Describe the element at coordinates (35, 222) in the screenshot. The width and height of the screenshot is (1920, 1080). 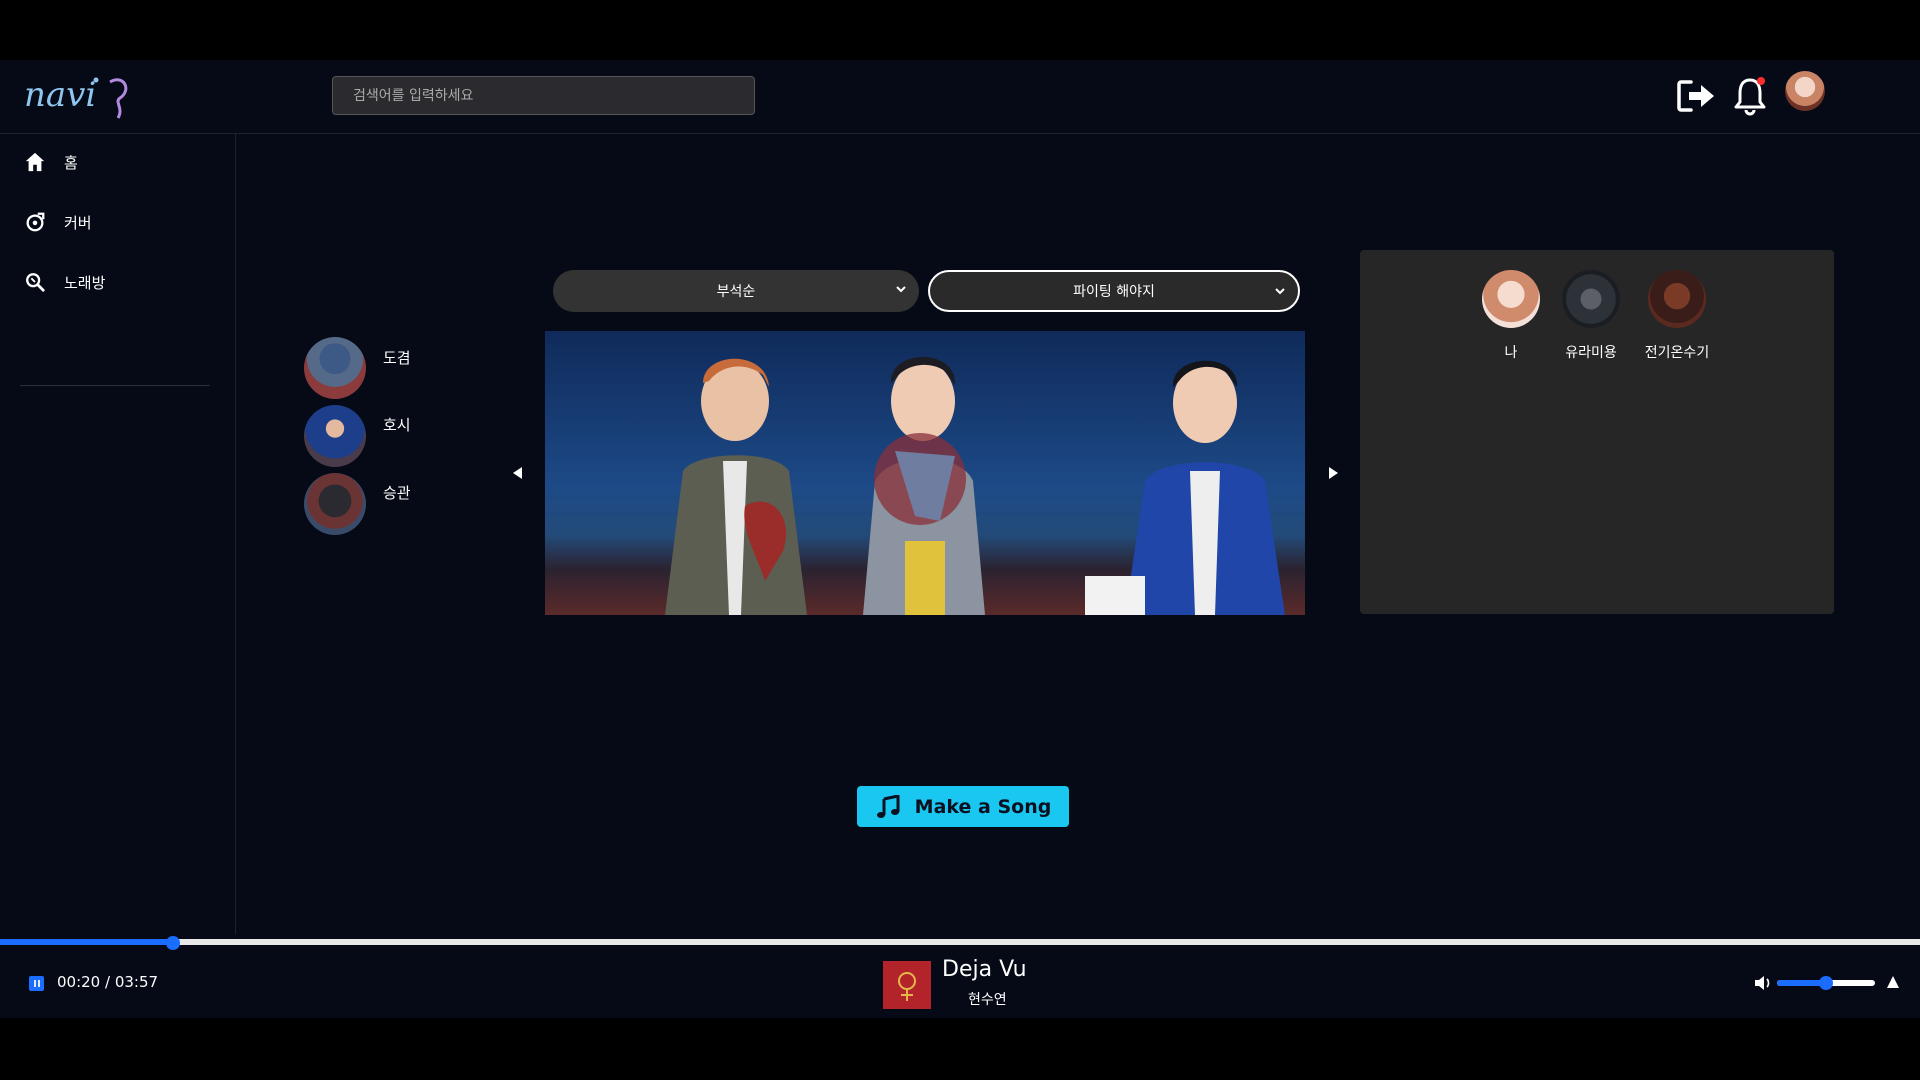
I see `cover-icon` at that location.